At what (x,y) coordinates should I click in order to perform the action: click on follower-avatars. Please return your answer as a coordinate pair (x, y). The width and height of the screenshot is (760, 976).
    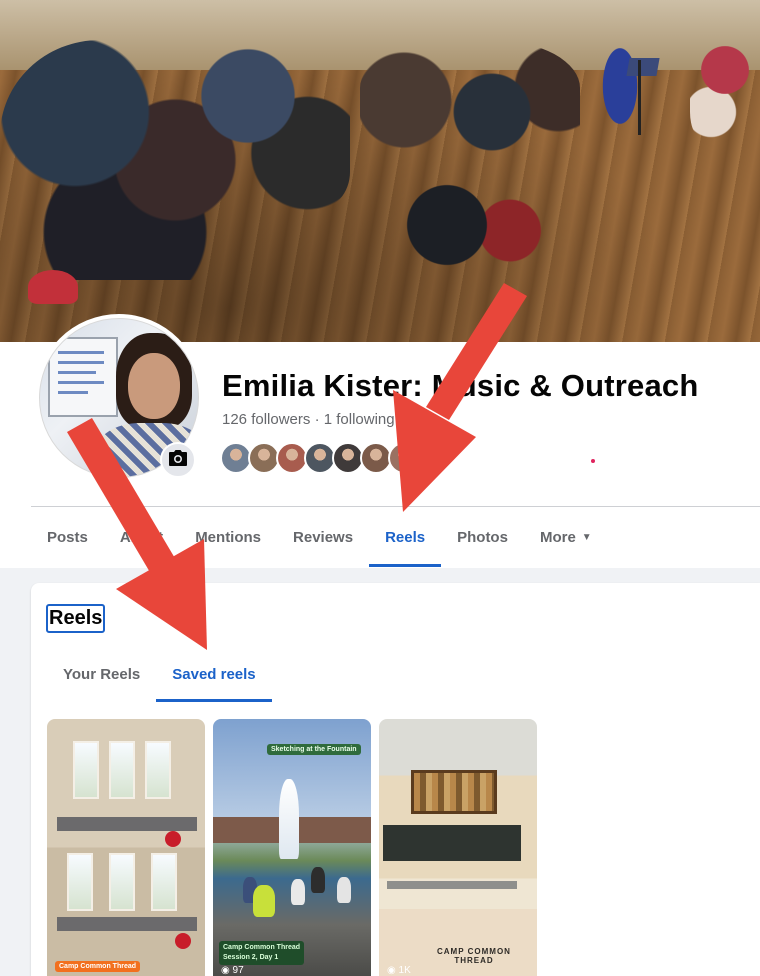
    Looking at the image, I should click on (320, 458).